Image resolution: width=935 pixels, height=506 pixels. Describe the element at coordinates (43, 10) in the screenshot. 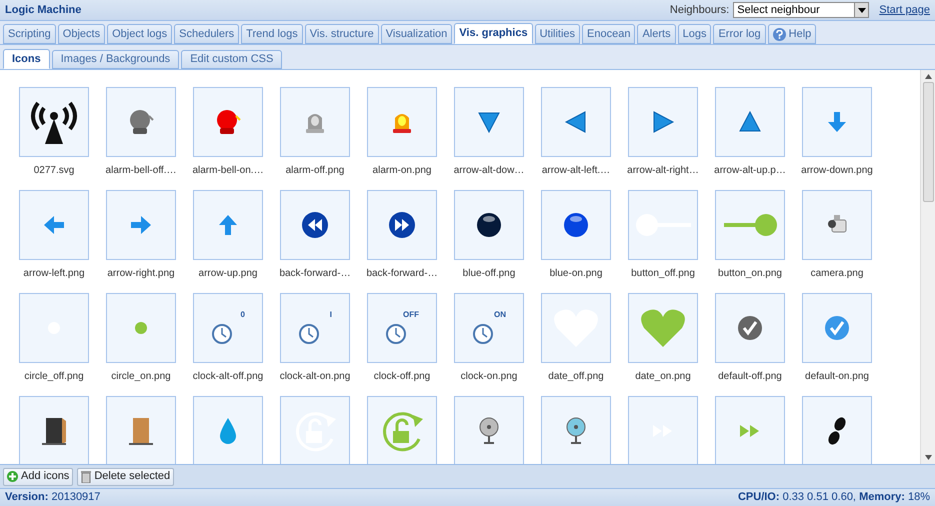

I see `window-title: Logic Machine` at that location.